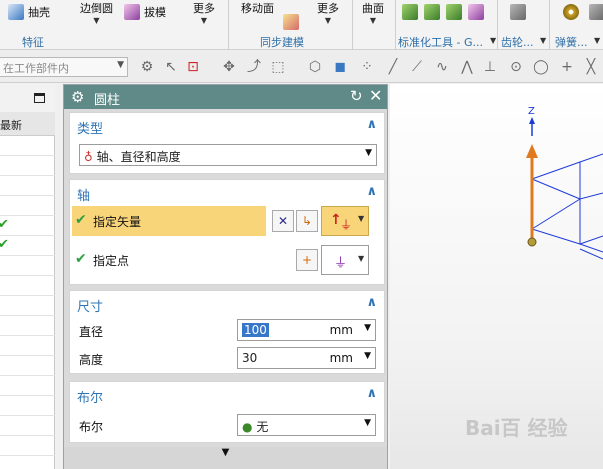 The image size is (603, 469). What do you see at coordinates (283, 221) in the screenshot?
I see `reverse-direction-button: ✕` at bounding box center [283, 221].